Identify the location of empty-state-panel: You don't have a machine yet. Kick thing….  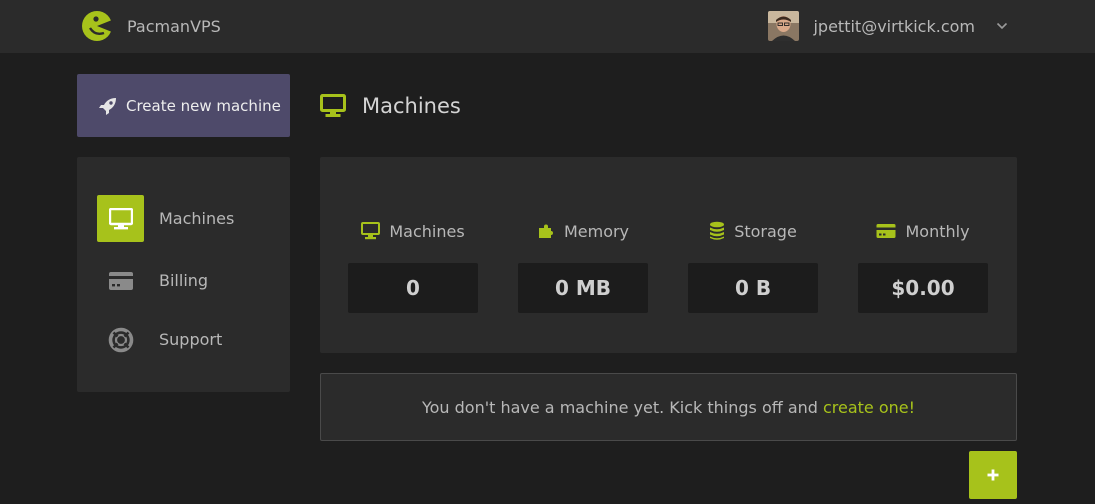
(668, 407).